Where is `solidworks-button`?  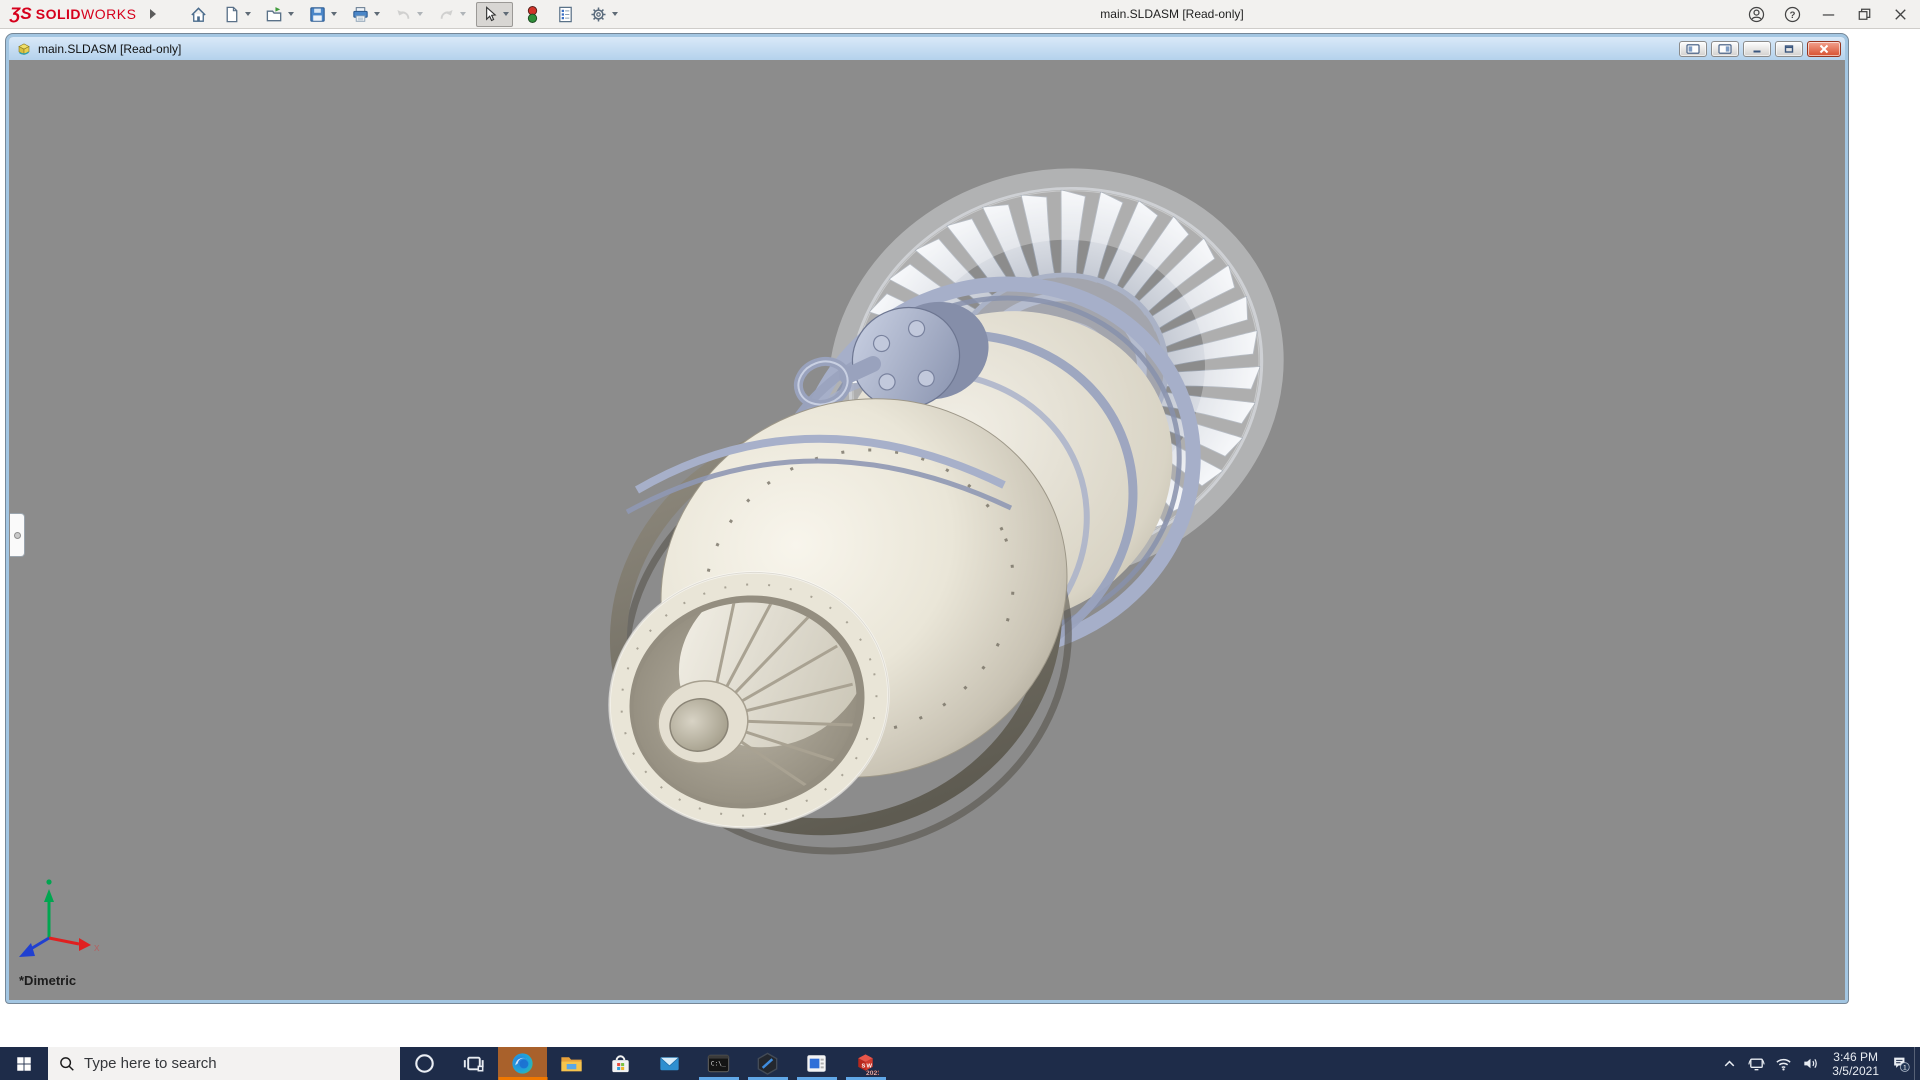 solidworks-button is located at coordinates (865, 1063).